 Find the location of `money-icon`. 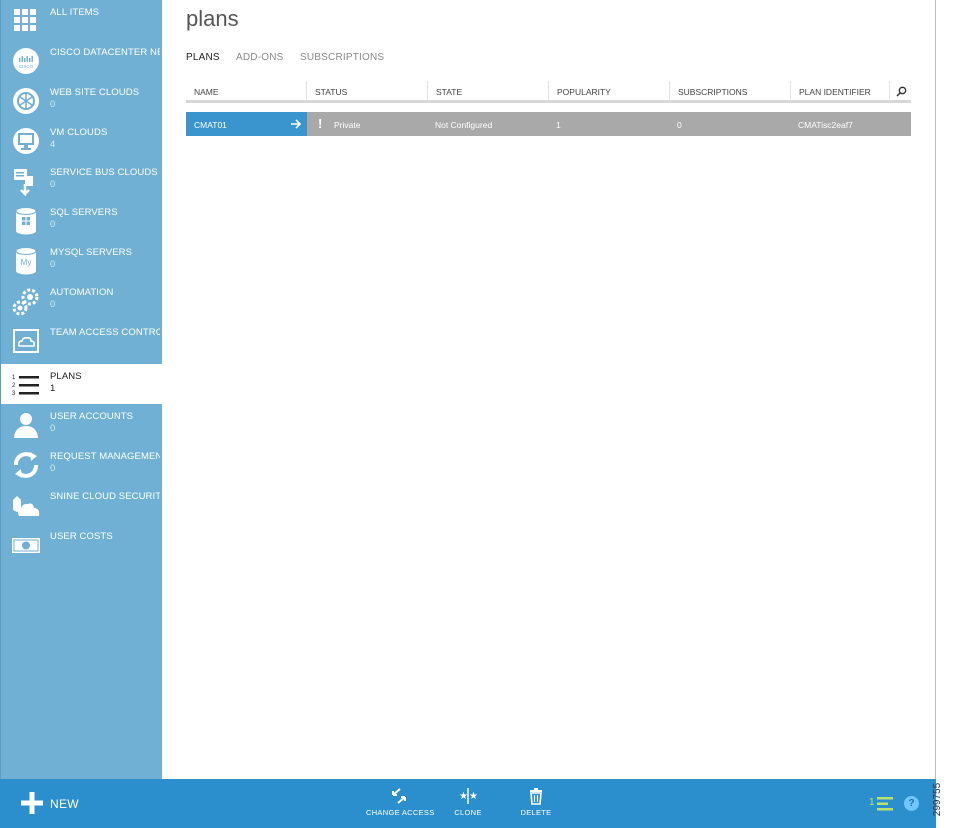

money-icon is located at coordinates (26, 544).